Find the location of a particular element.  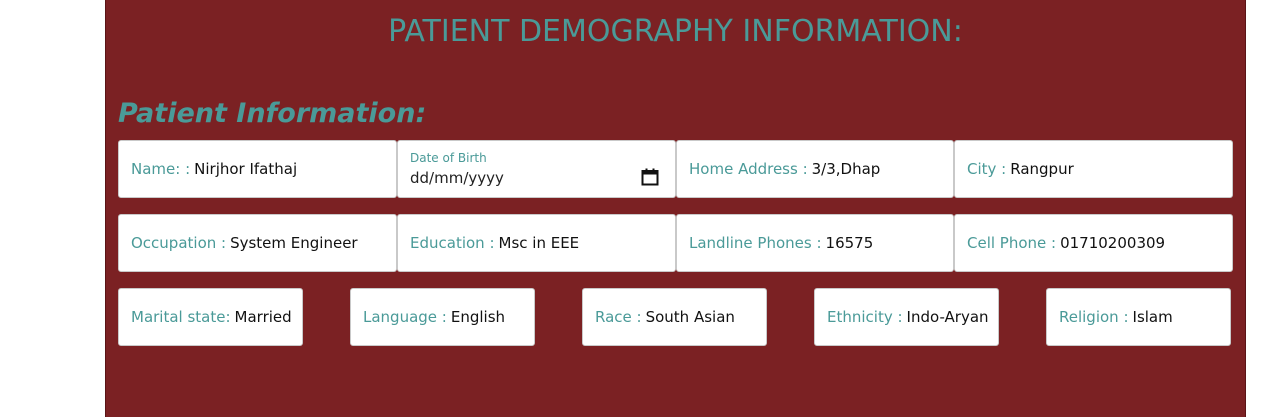

marital-state-label: Marital state: is located at coordinates (181, 317).